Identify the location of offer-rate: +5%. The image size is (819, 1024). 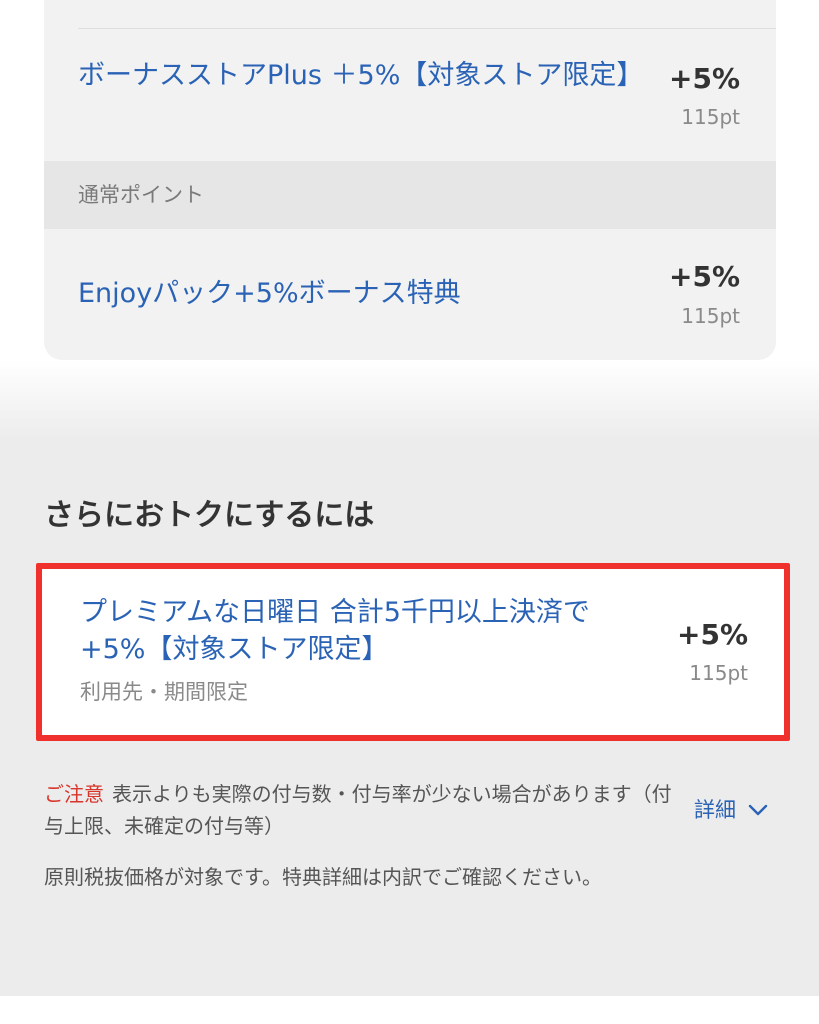
(712, 634).